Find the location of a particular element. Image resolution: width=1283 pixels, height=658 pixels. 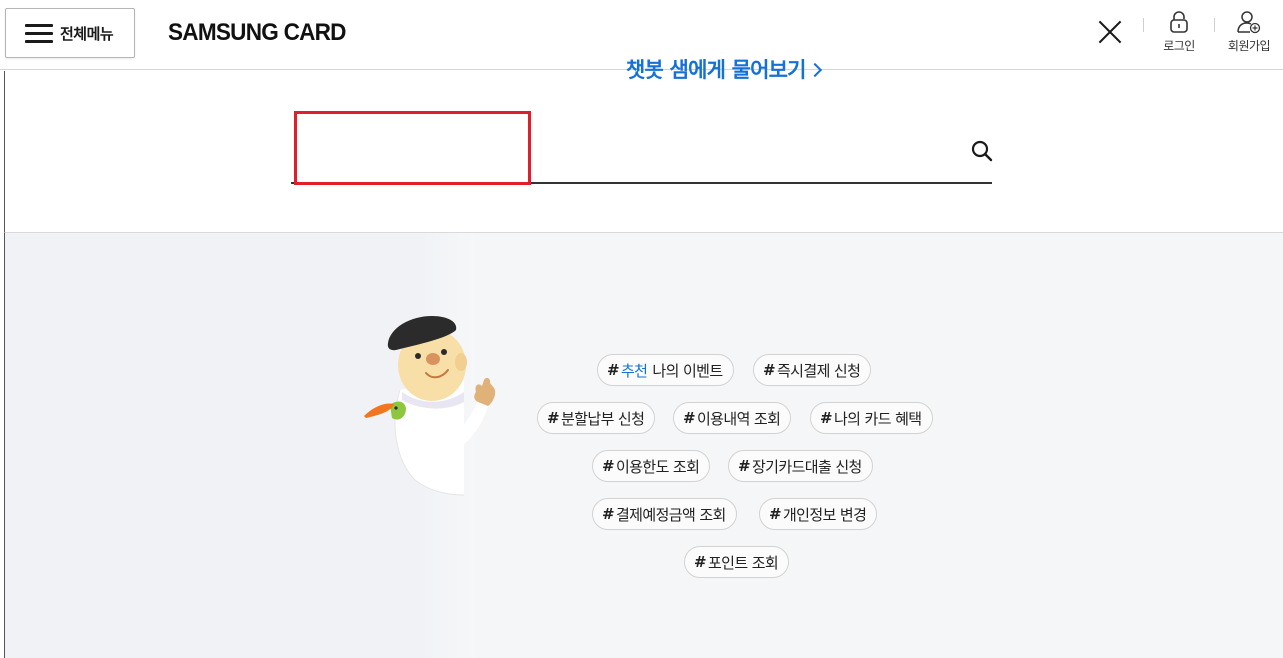

tag-payment-due: # 결제예정금액 조회 is located at coordinates (664, 514).